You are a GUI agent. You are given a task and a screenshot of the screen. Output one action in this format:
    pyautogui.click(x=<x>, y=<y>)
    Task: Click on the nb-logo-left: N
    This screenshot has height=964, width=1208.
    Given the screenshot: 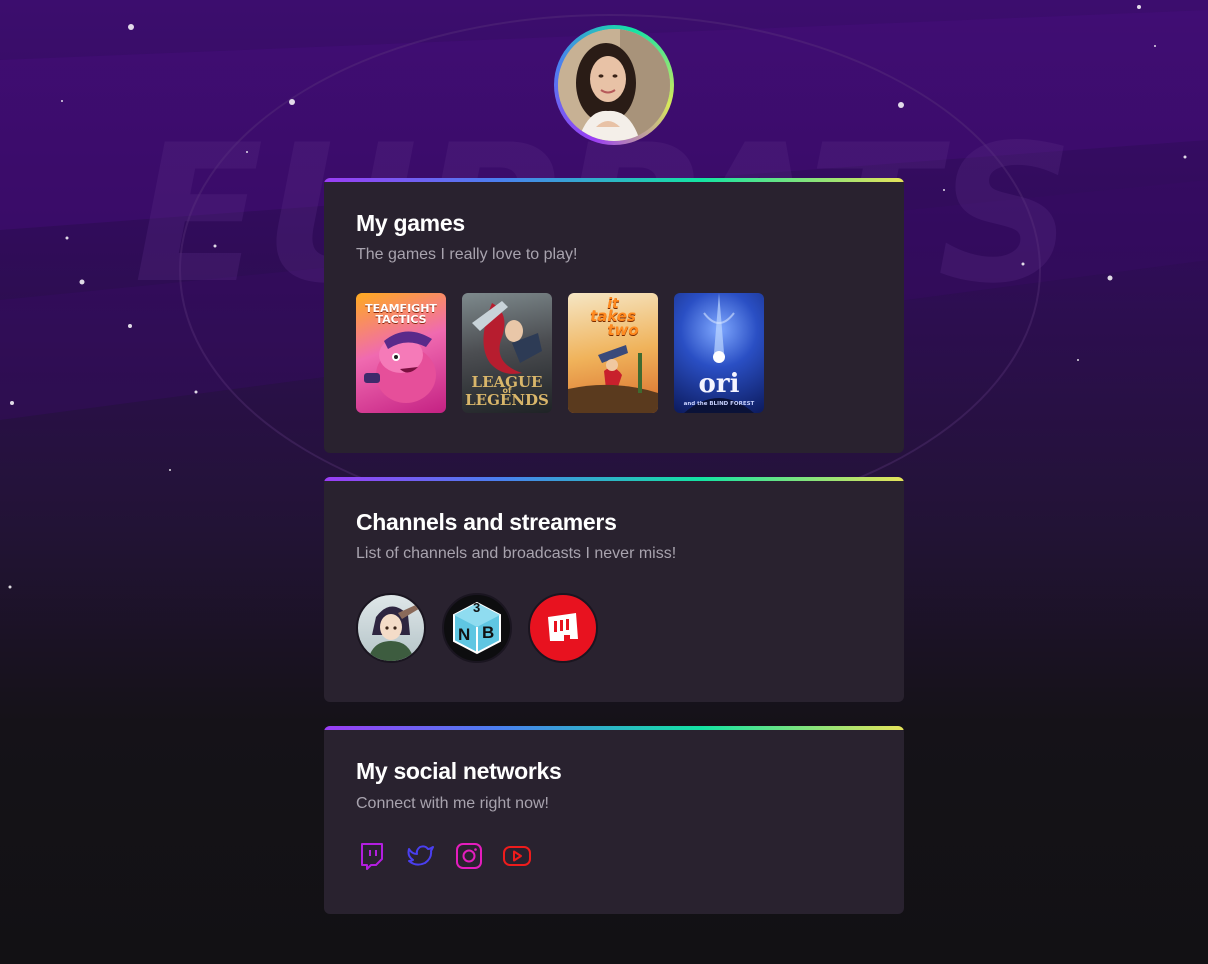 What is the action you would take?
    pyautogui.click(x=464, y=634)
    